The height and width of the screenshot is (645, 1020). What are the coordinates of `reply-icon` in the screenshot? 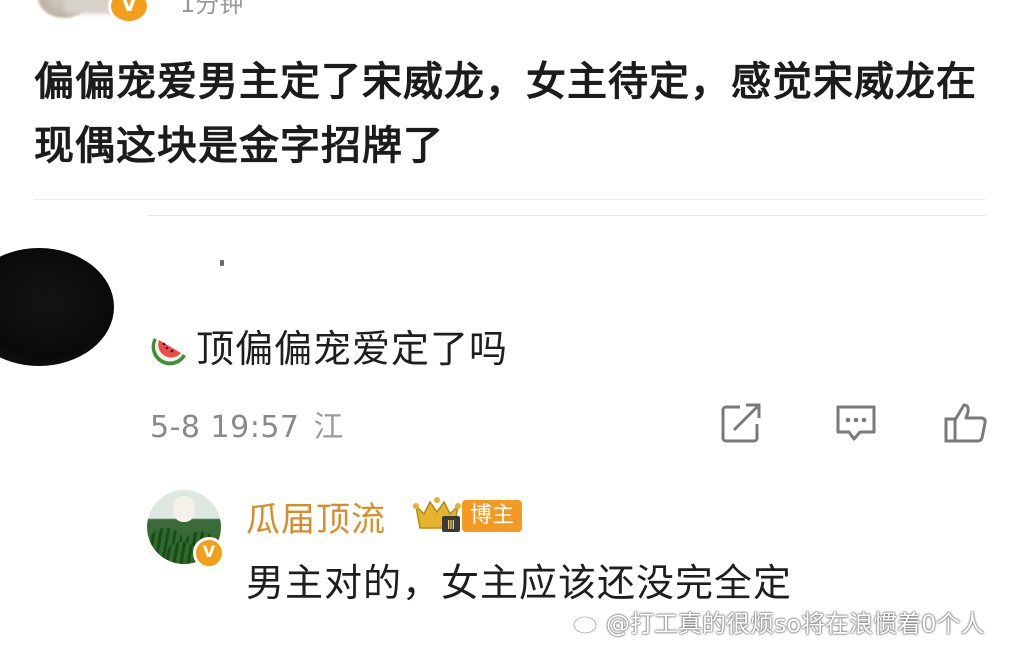 It's located at (856, 423).